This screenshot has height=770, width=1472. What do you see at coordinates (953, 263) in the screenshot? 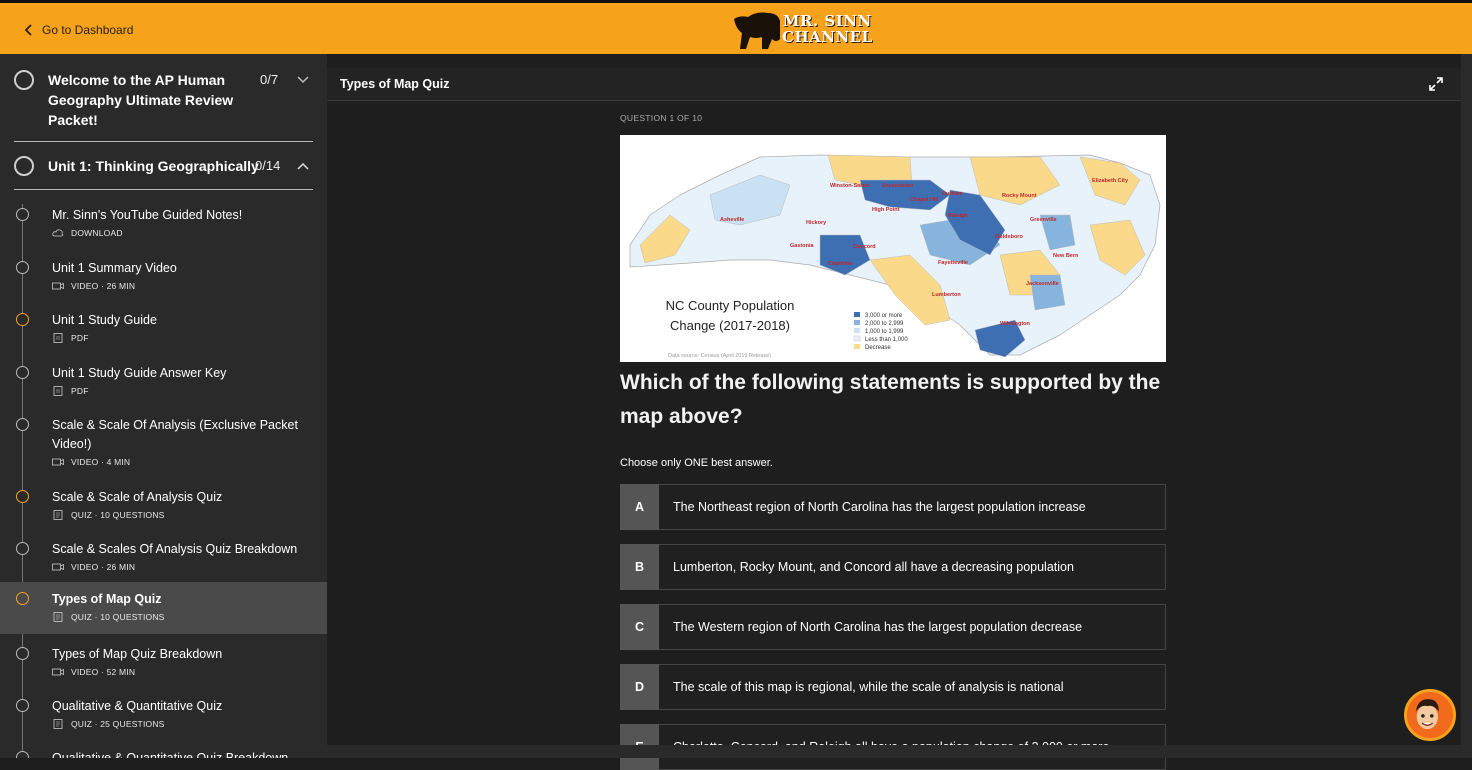
I see `svg-text: Fayetteville` at bounding box center [953, 263].